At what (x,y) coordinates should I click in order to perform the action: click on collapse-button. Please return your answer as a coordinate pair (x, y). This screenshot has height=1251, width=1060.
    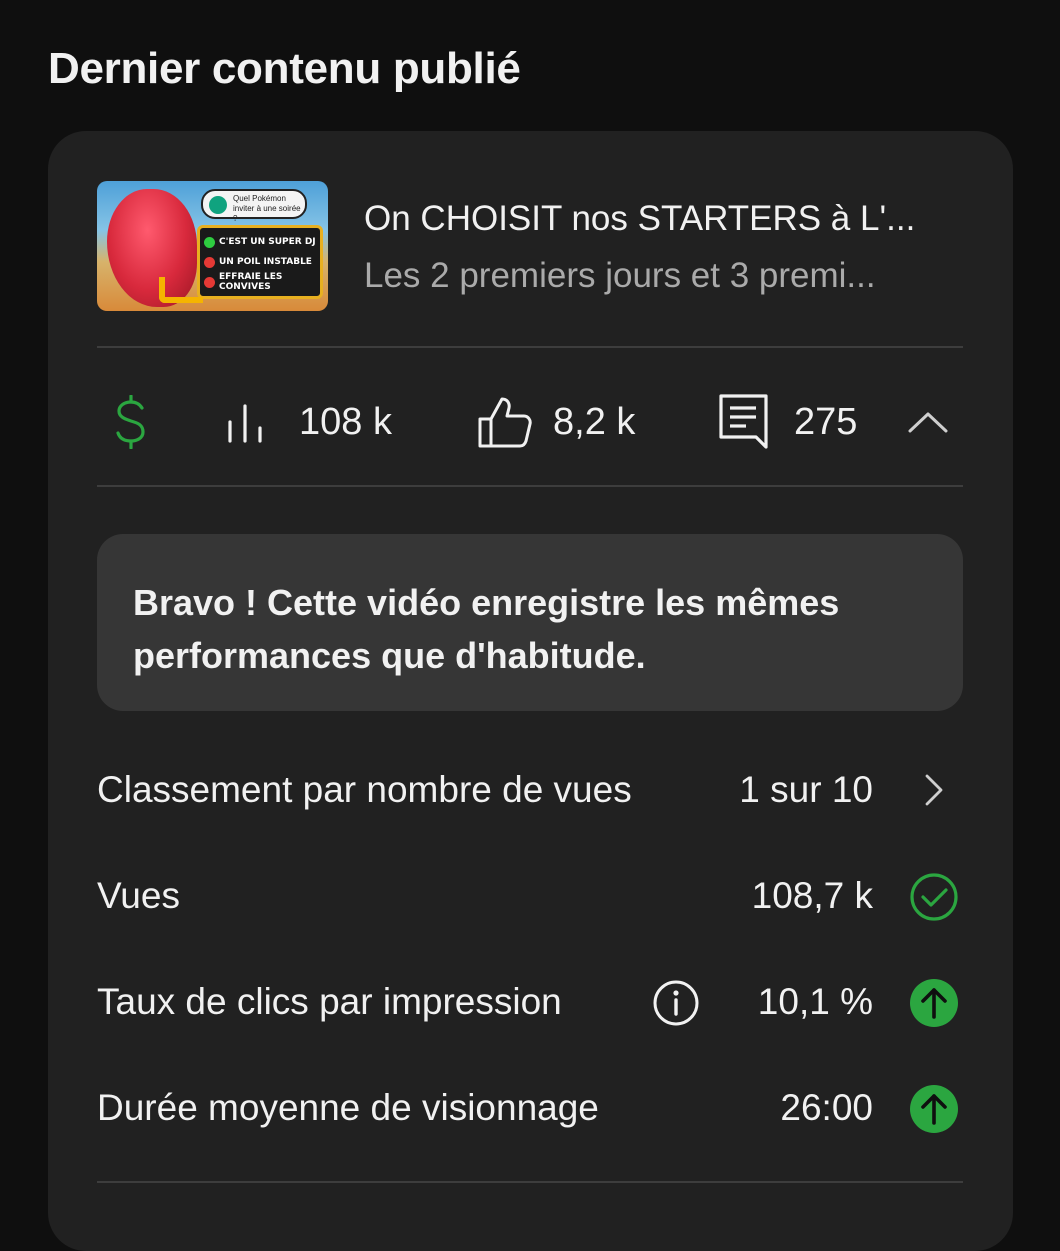
    Looking at the image, I should click on (928, 422).